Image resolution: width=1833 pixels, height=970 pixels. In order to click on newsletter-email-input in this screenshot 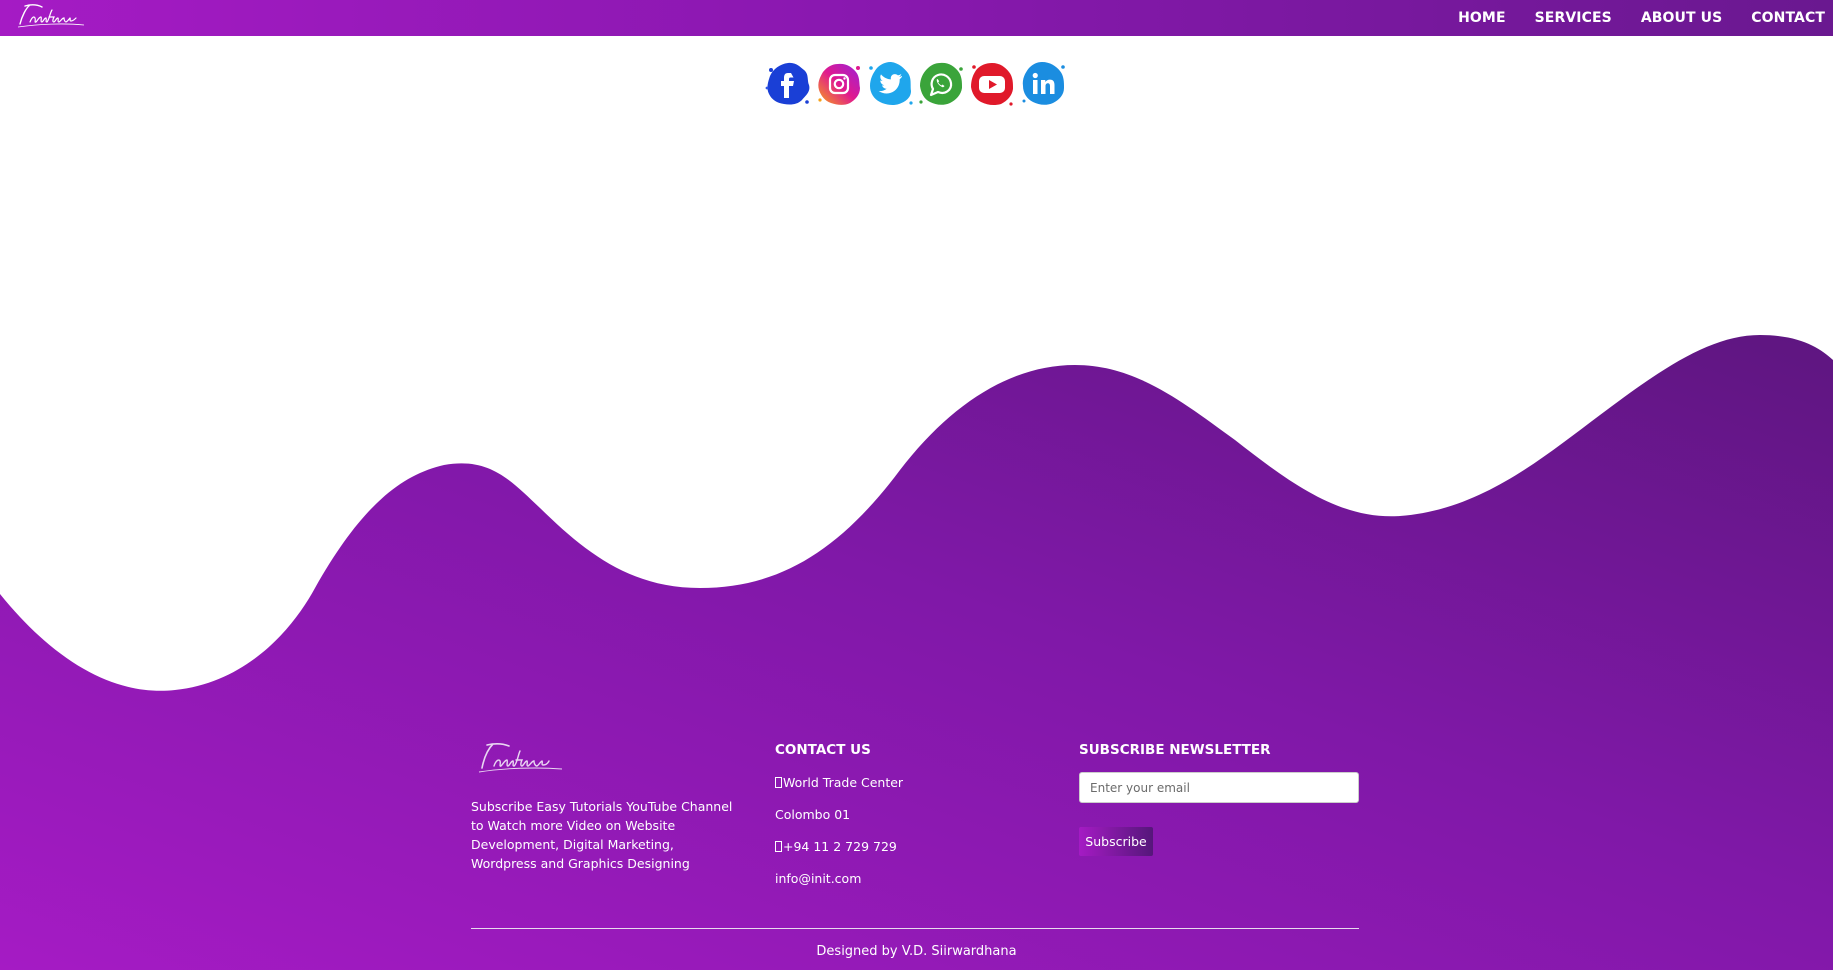, I will do `click(1219, 787)`.